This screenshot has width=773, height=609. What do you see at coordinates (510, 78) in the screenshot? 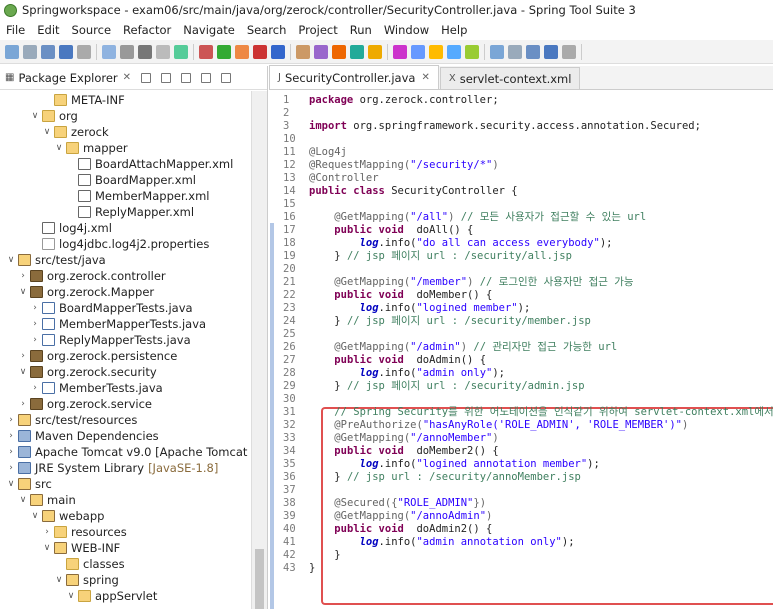
I see `editor-tab: Xservlet-context.xml` at bounding box center [510, 78].